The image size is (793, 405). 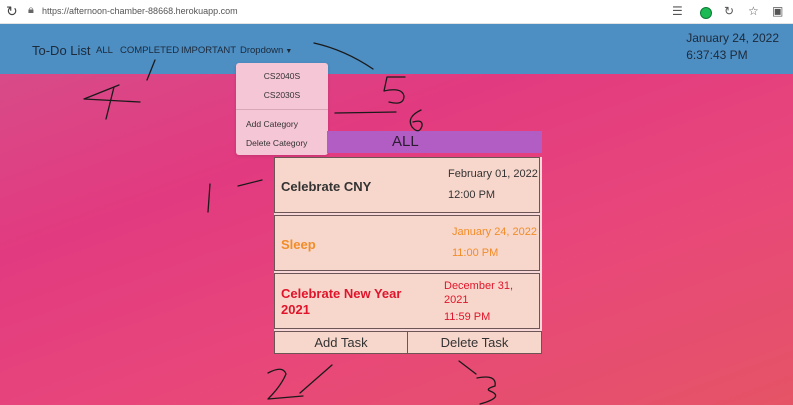 What do you see at coordinates (777, 11) in the screenshot?
I see `collections-icon: ▣` at bounding box center [777, 11].